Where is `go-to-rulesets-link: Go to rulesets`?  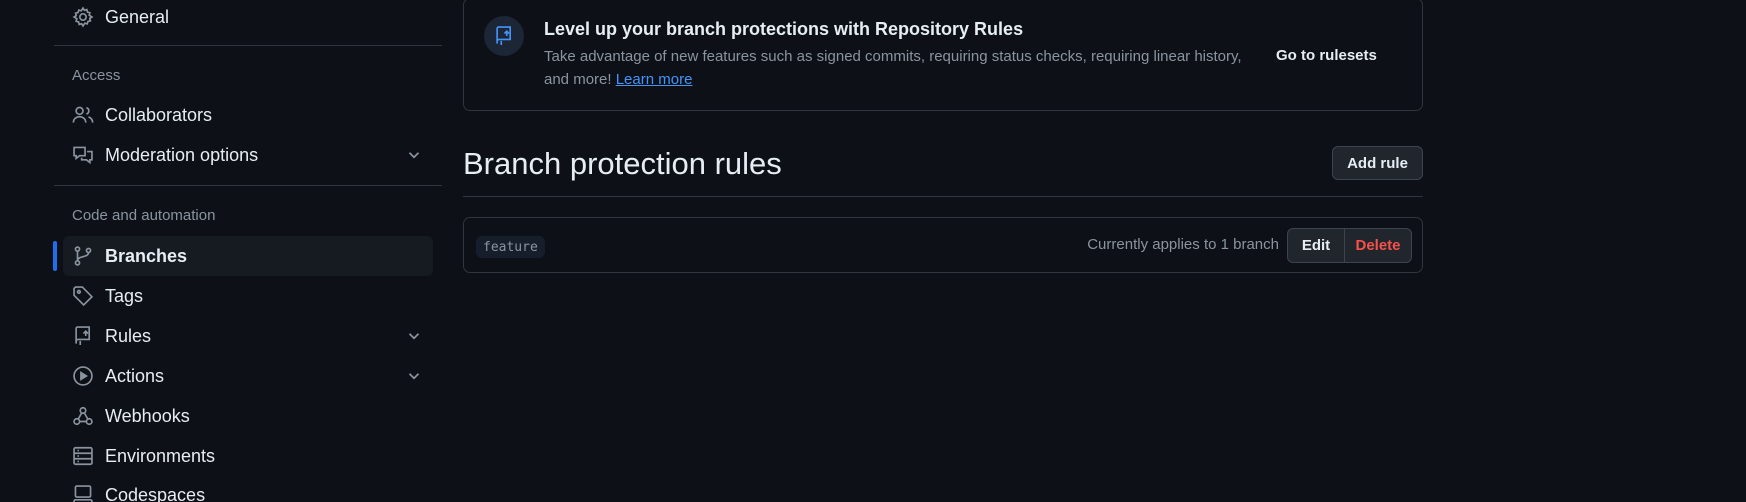 go-to-rulesets-link: Go to rulesets is located at coordinates (1326, 55).